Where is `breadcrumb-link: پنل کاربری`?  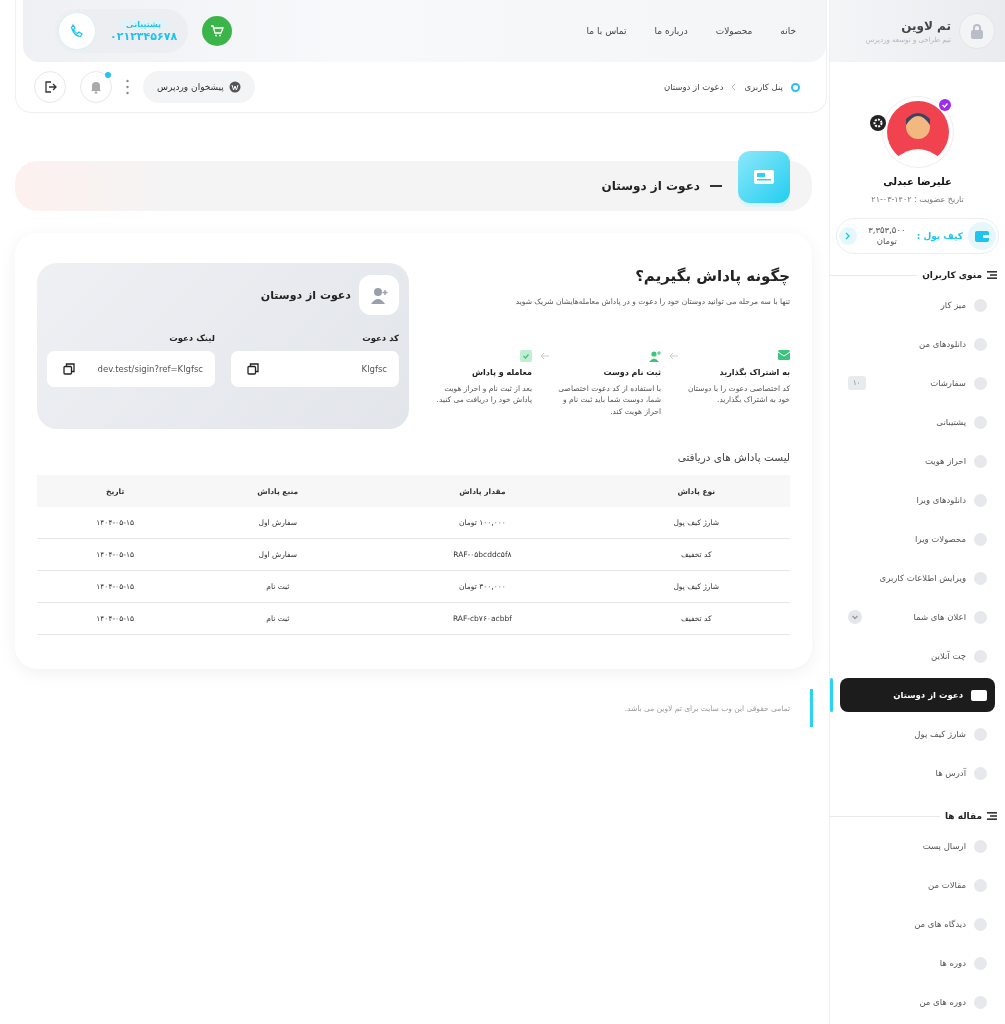 breadcrumb-link: پنل کاربری is located at coordinates (763, 87).